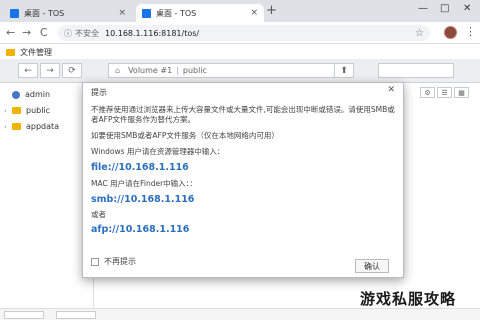  What do you see at coordinates (10, 33) in the screenshot?
I see `back-arrow-icon: ←` at bounding box center [10, 33].